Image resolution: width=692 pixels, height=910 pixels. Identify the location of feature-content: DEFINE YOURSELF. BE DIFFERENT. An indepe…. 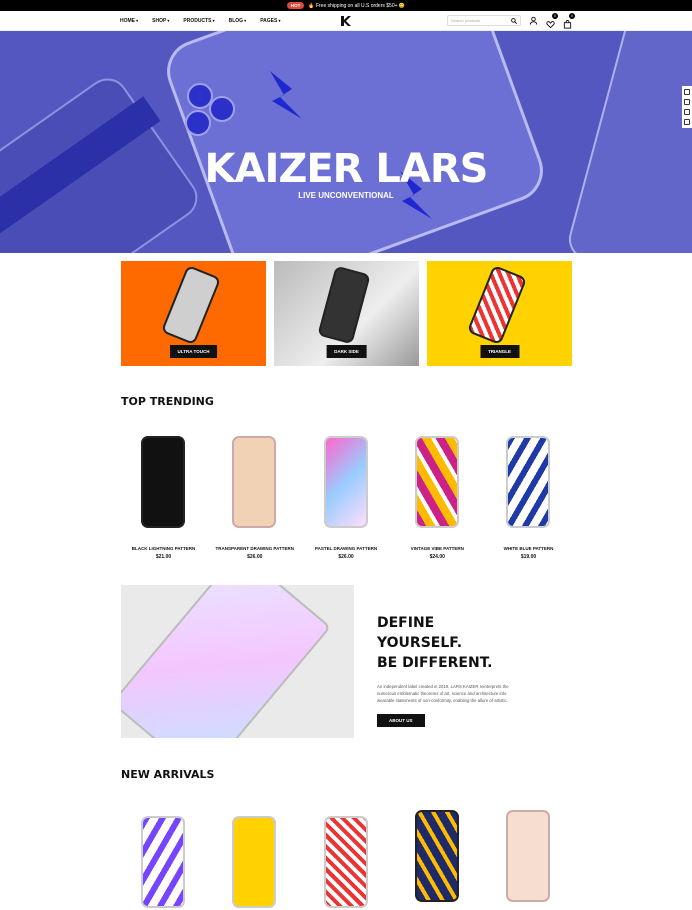
(447, 670).